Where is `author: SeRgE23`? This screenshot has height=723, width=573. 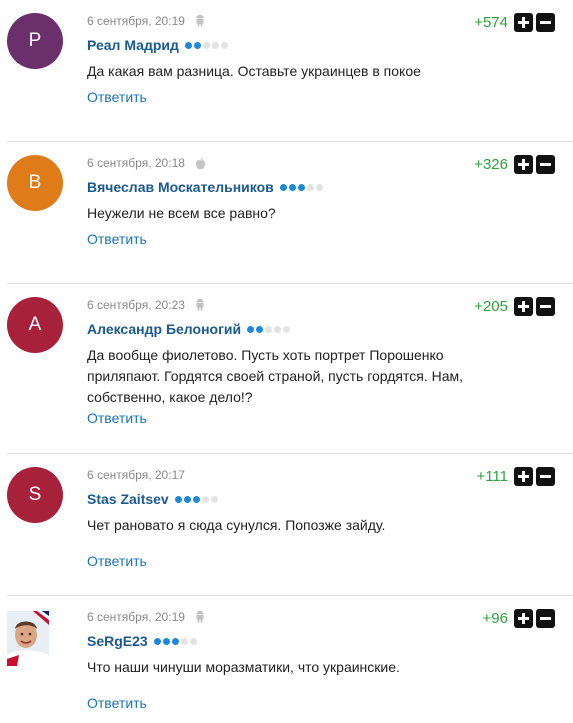 author: SeRgE23 is located at coordinates (142, 641).